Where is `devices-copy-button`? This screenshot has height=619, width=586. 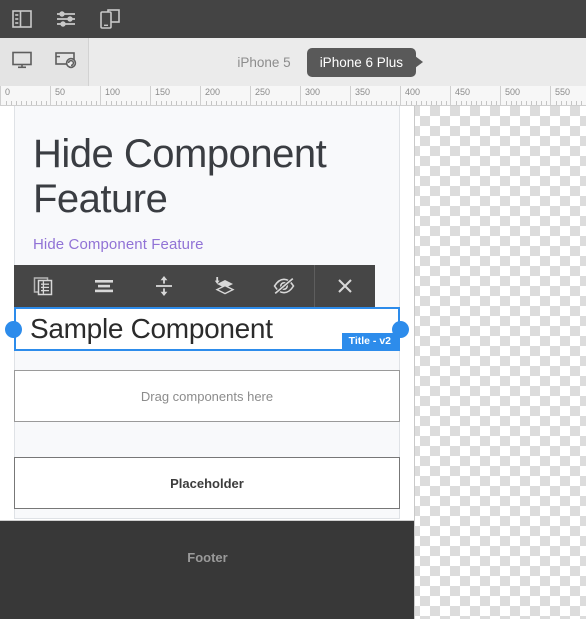
devices-copy-button is located at coordinates (110, 19).